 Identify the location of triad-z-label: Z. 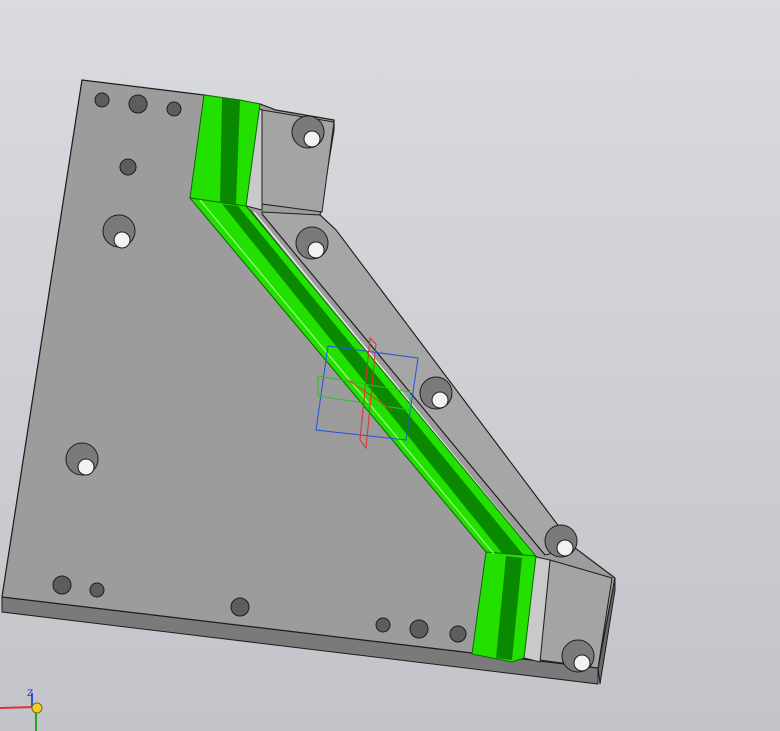
(30, 694).